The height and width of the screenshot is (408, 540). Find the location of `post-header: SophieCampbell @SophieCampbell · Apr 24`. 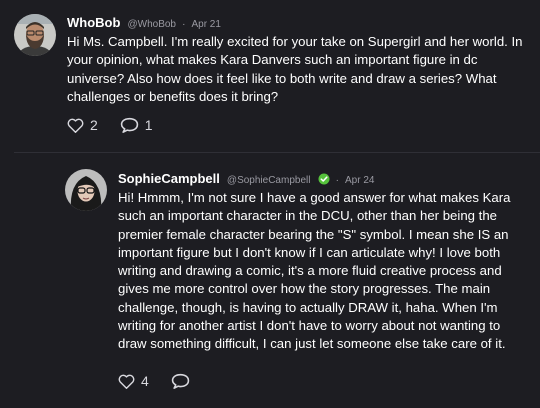

post-header: SophieCampbell @SophieCampbell · Apr 24 is located at coordinates (246, 178).